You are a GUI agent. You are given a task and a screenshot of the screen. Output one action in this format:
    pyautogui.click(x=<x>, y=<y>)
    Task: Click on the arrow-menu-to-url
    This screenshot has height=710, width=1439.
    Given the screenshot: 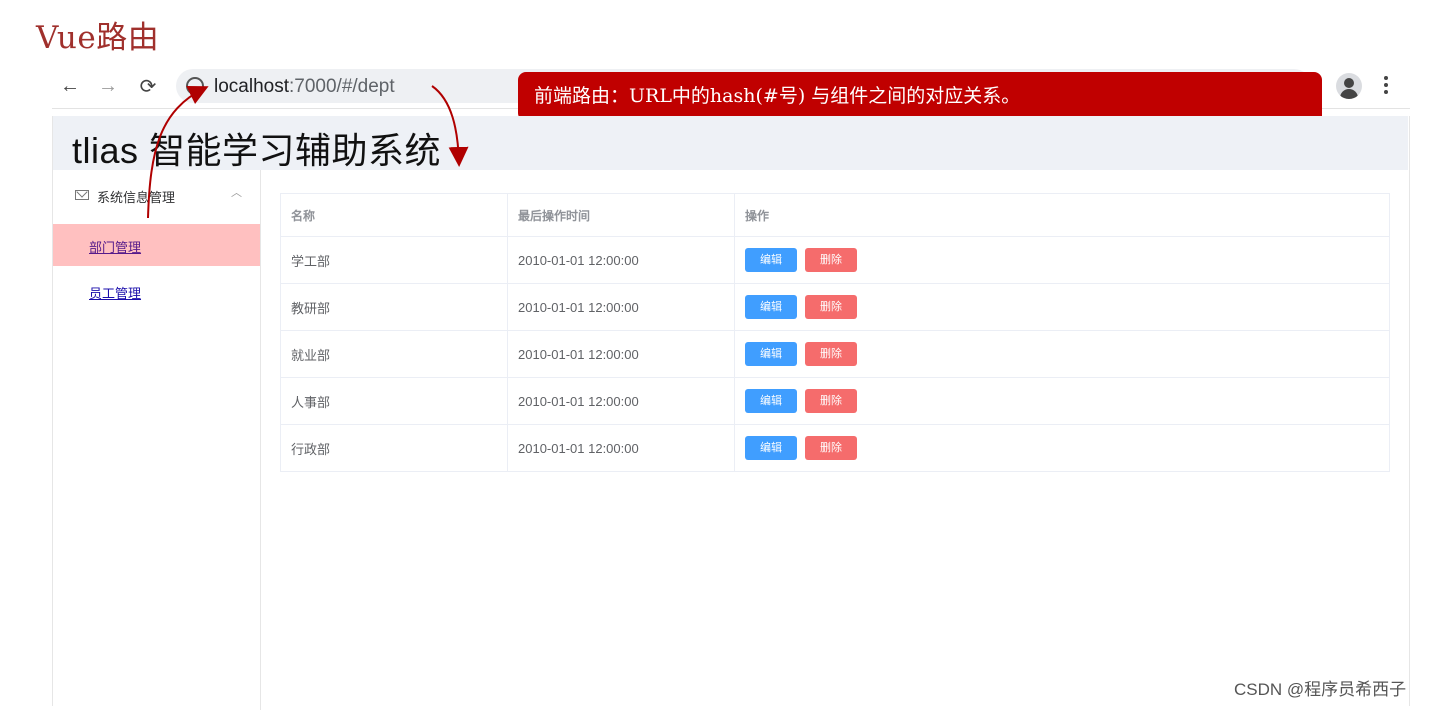 What is the action you would take?
    pyautogui.click(x=178, y=152)
    